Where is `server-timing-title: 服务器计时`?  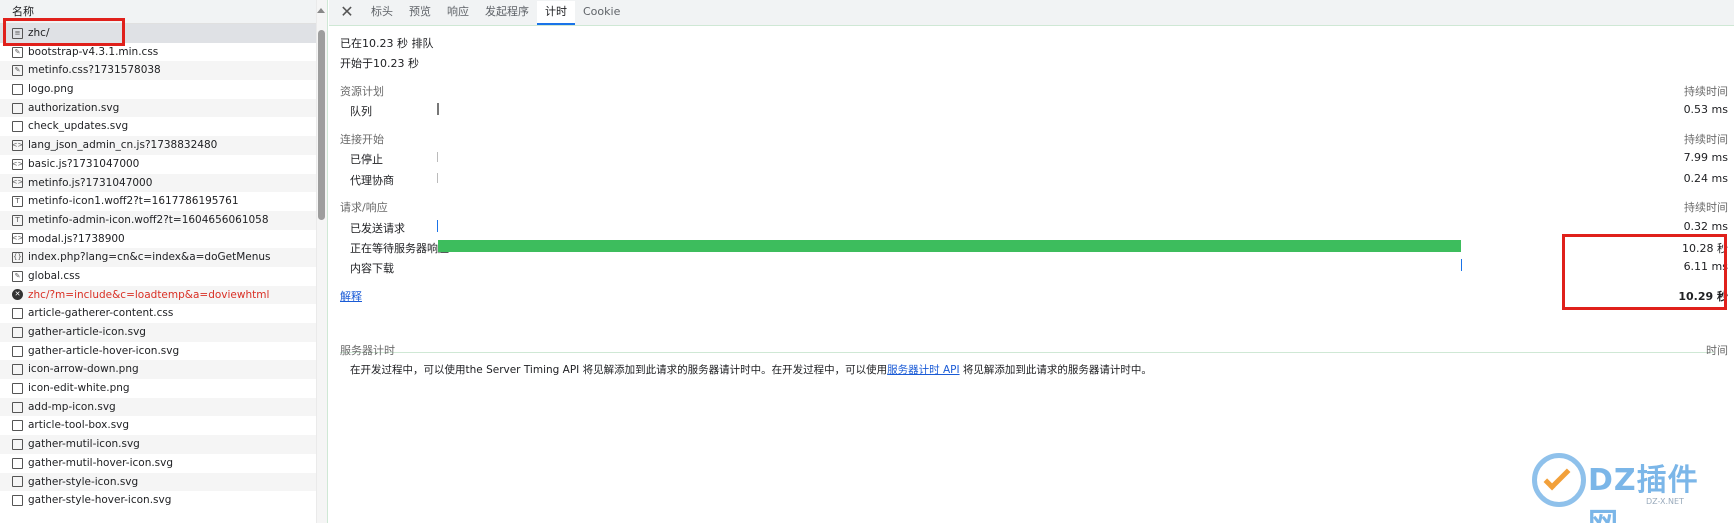
server-timing-title: 服务器计时 is located at coordinates (367, 350).